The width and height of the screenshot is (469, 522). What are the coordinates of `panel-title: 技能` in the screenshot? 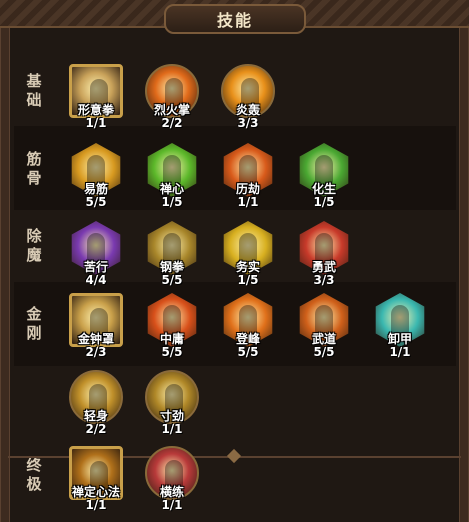 It's located at (234, 20).